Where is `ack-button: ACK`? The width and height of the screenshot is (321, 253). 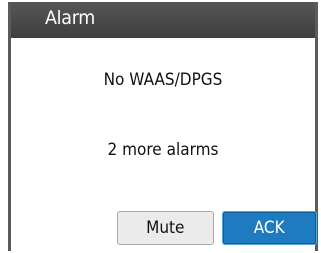
ack-button: ACK is located at coordinates (269, 228).